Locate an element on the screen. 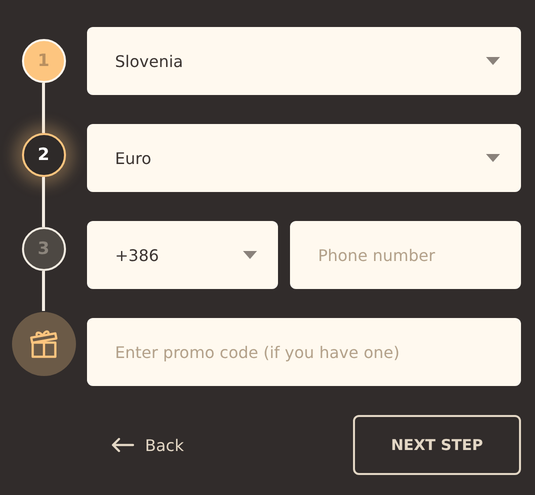 Image resolution: width=535 pixels, height=495 pixels. next-step-button: NEXT STEP is located at coordinates (437, 445).